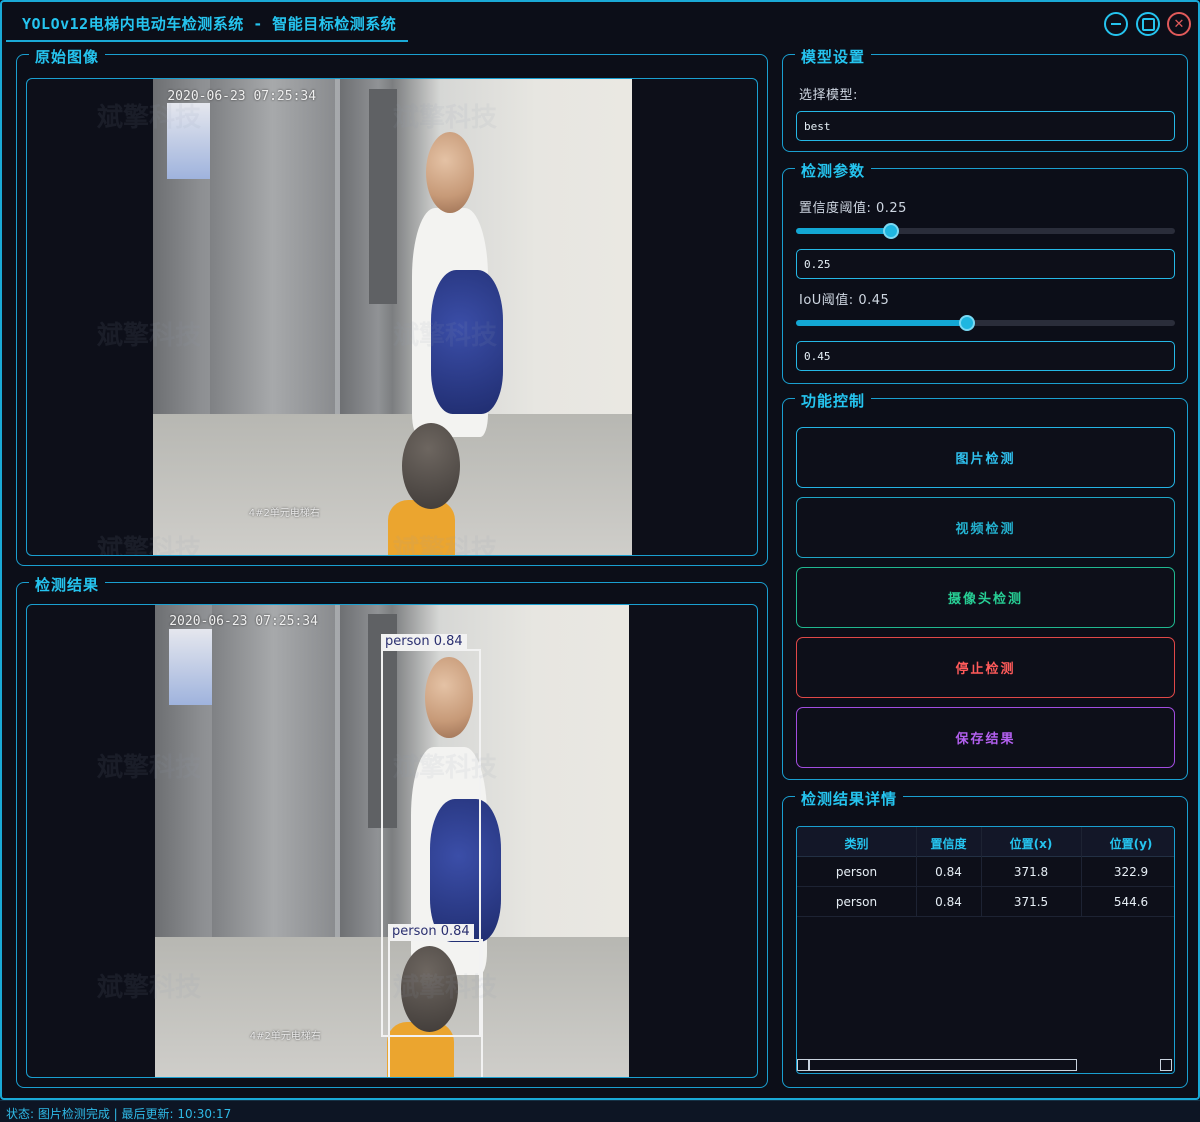  What do you see at coordinates (1031, 843) in the screenshot?
I see `column-header-x: 位置(x)` at bounding box center [1031, 843].